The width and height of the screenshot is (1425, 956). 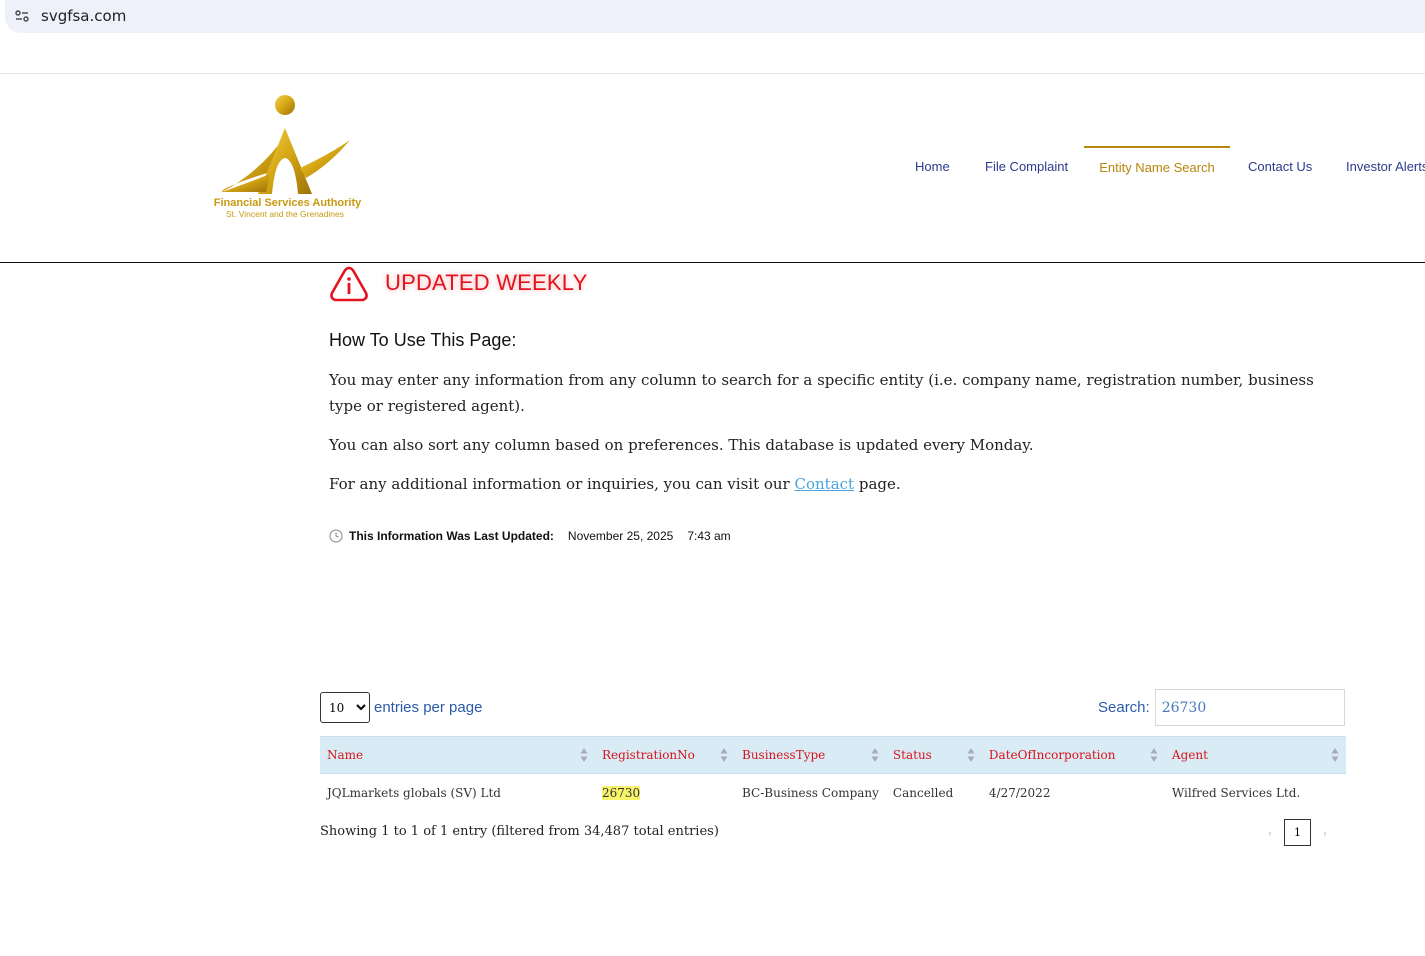 What do you see at coordinates (1157, 167) in the screenshot?
I see `nav-entity-name-search: Entity Name Search` at bounding box center [1157, 167].